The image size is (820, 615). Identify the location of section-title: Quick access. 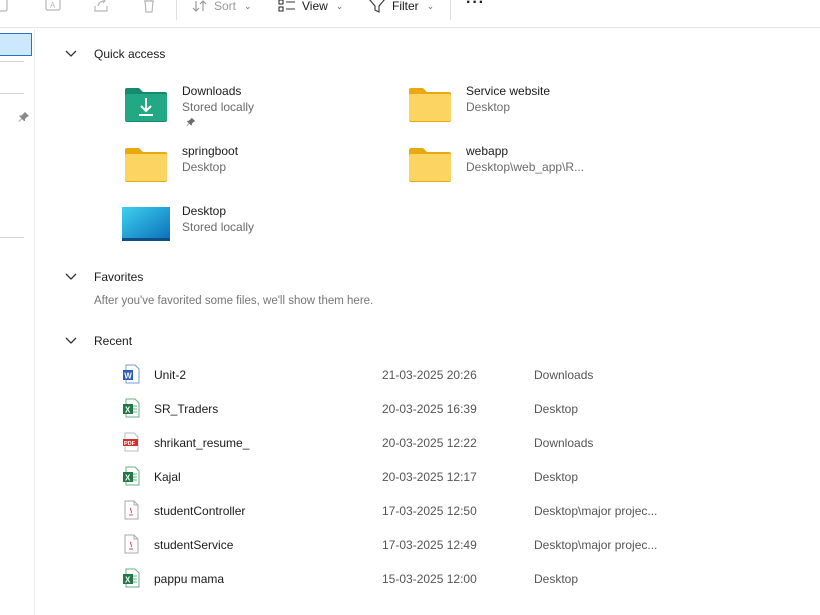
(130, 54).